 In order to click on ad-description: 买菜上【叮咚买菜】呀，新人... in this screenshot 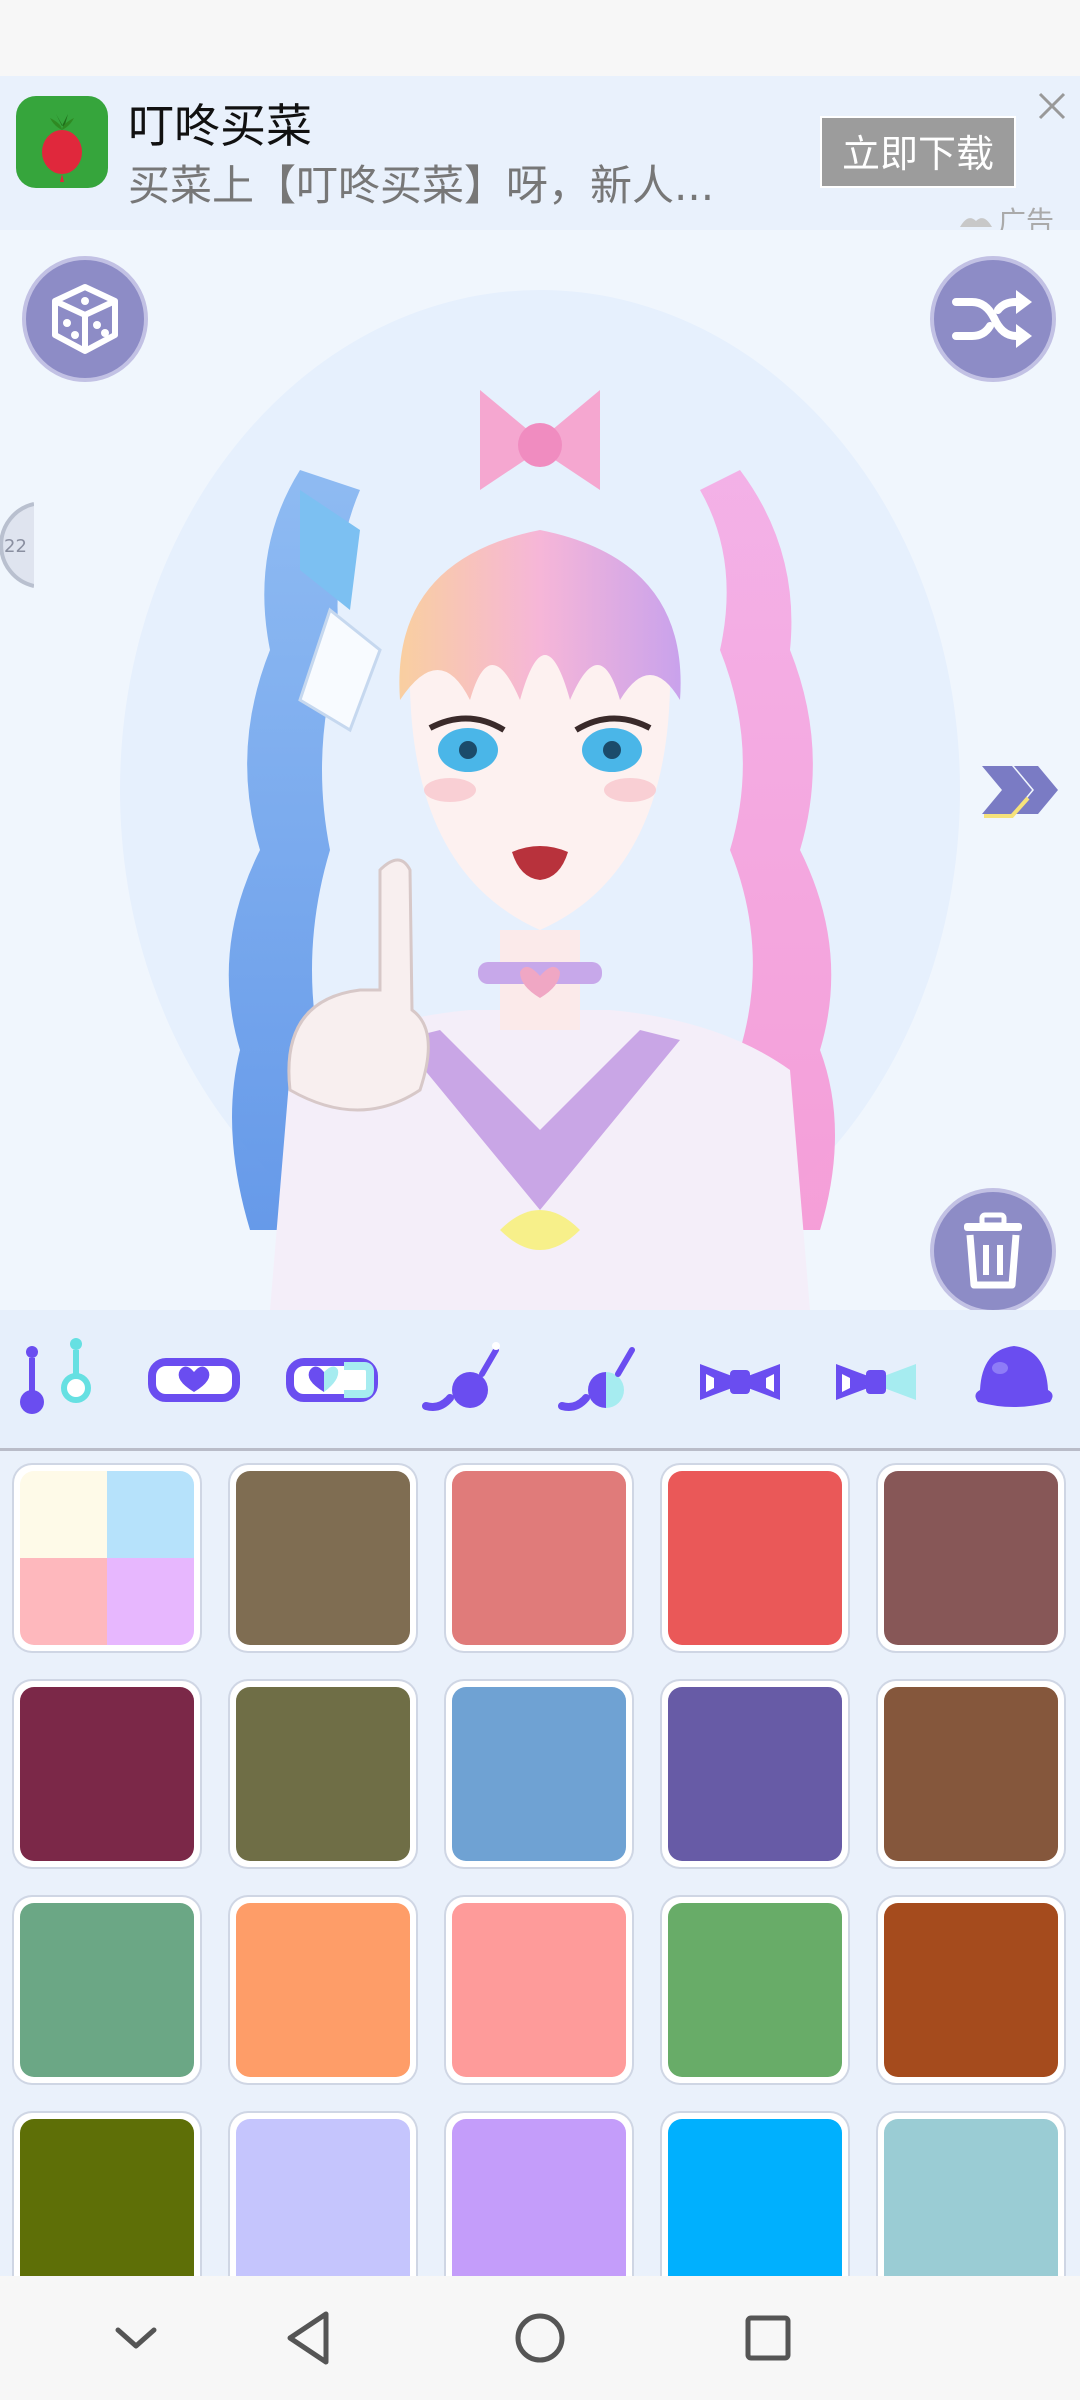, I will do `click(458, 182)`.